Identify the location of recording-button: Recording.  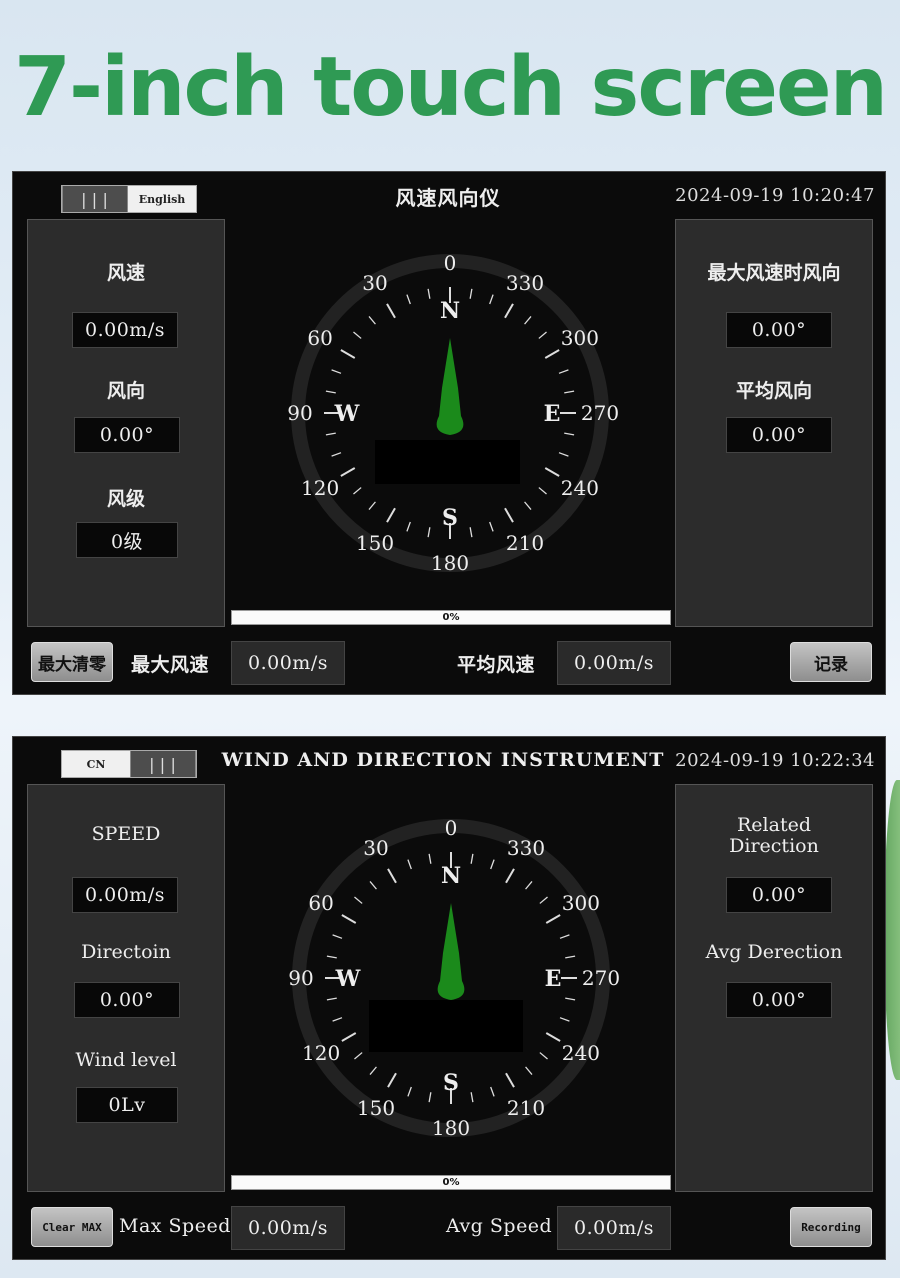
(831, 1227).